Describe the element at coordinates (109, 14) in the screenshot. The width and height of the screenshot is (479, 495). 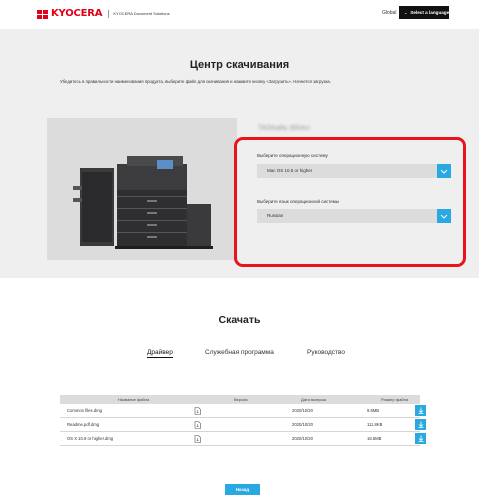
I see `logo-divider` at that location.